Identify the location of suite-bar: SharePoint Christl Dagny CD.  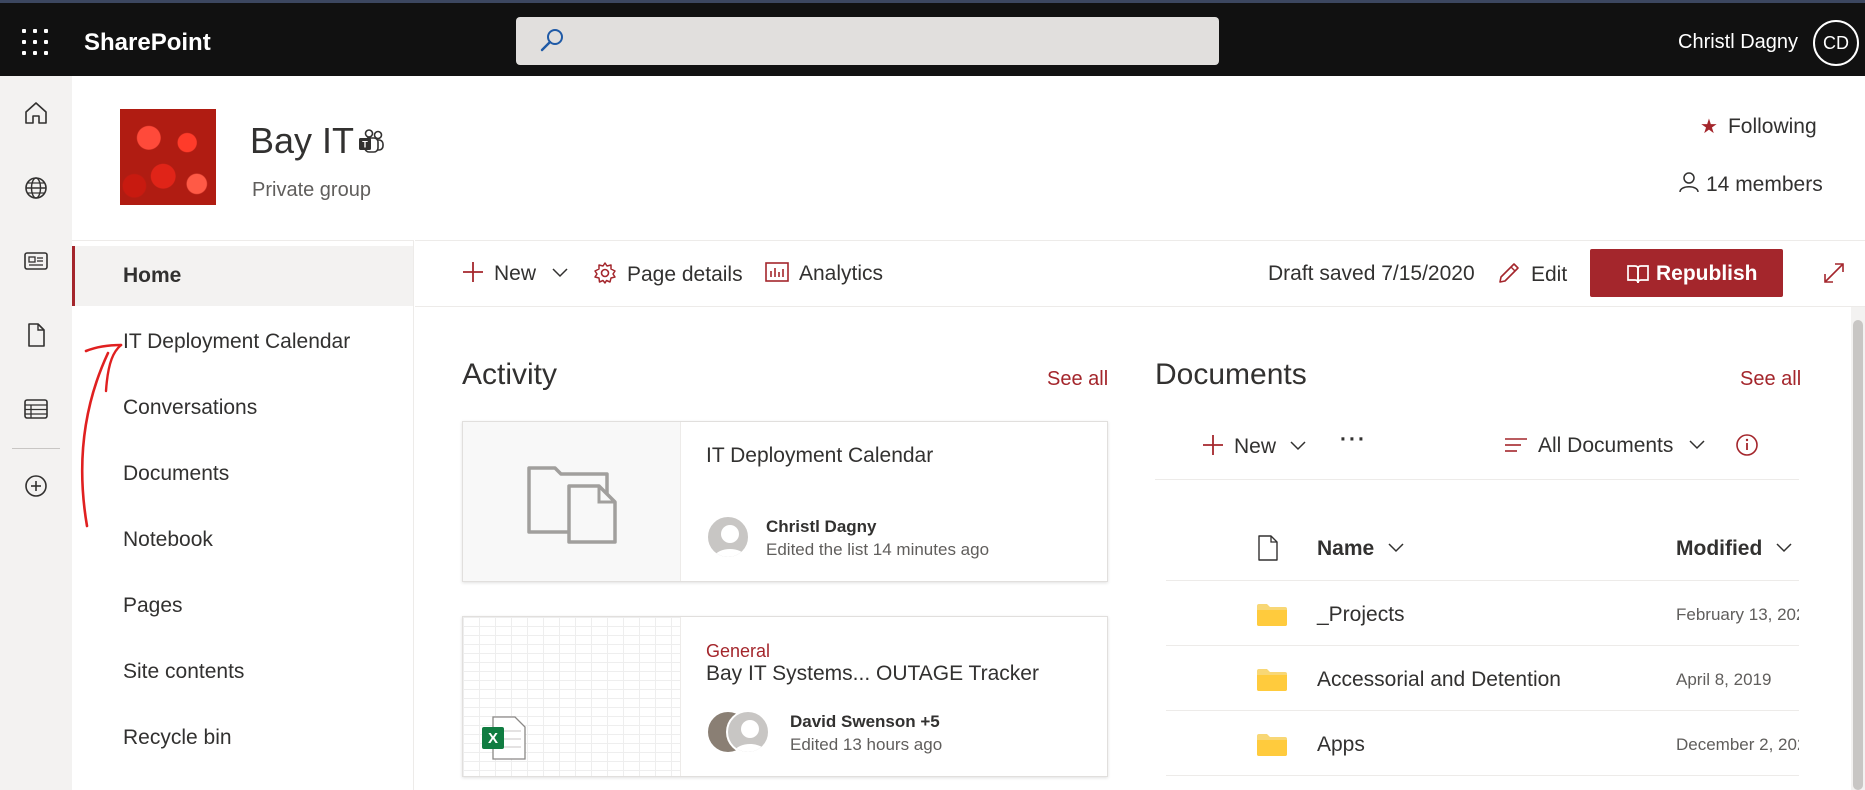
(932, 38).